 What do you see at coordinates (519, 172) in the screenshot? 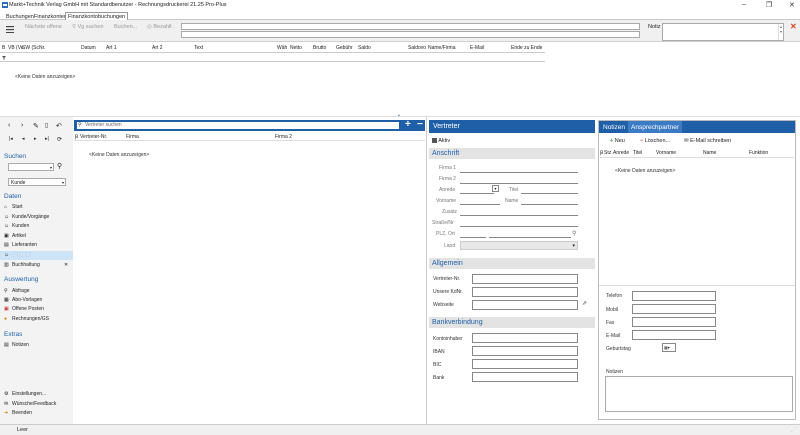
I see `firma1-input` at bounding box center [519, 172].